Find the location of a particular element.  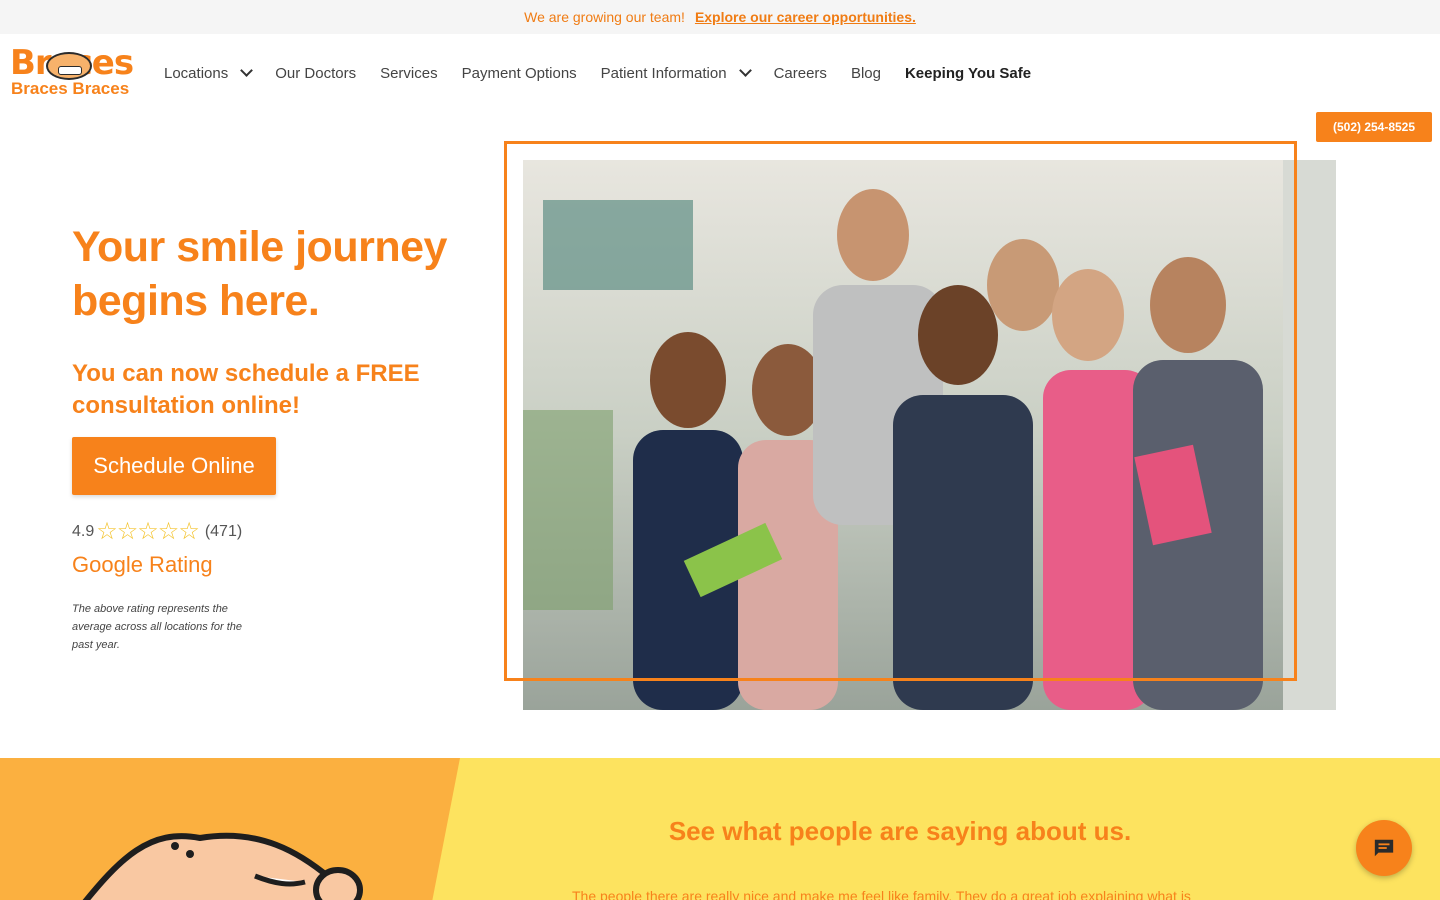

nav-item-careers: Careers is located at coordinates (800, 73).